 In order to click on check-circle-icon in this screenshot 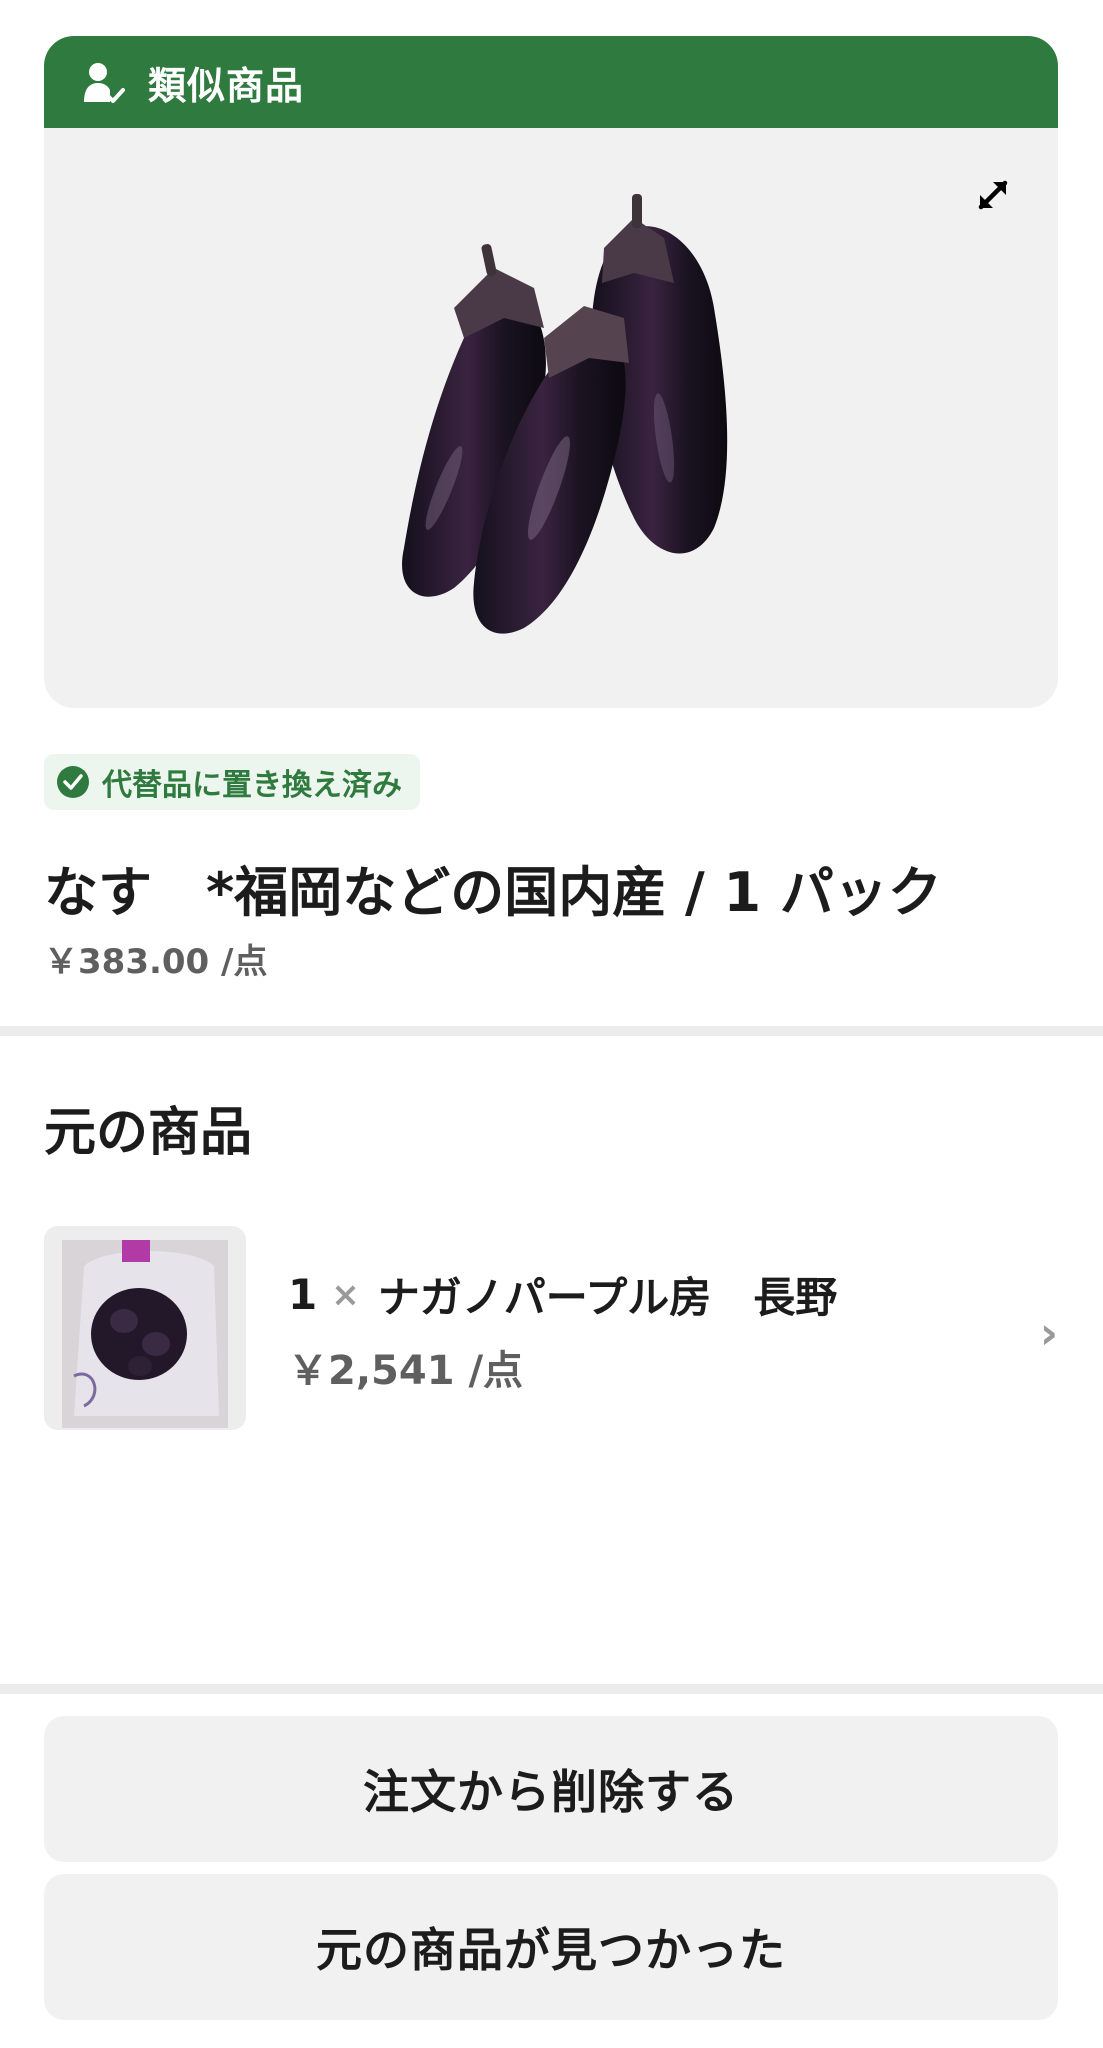, I will do `click(73, 782)`.